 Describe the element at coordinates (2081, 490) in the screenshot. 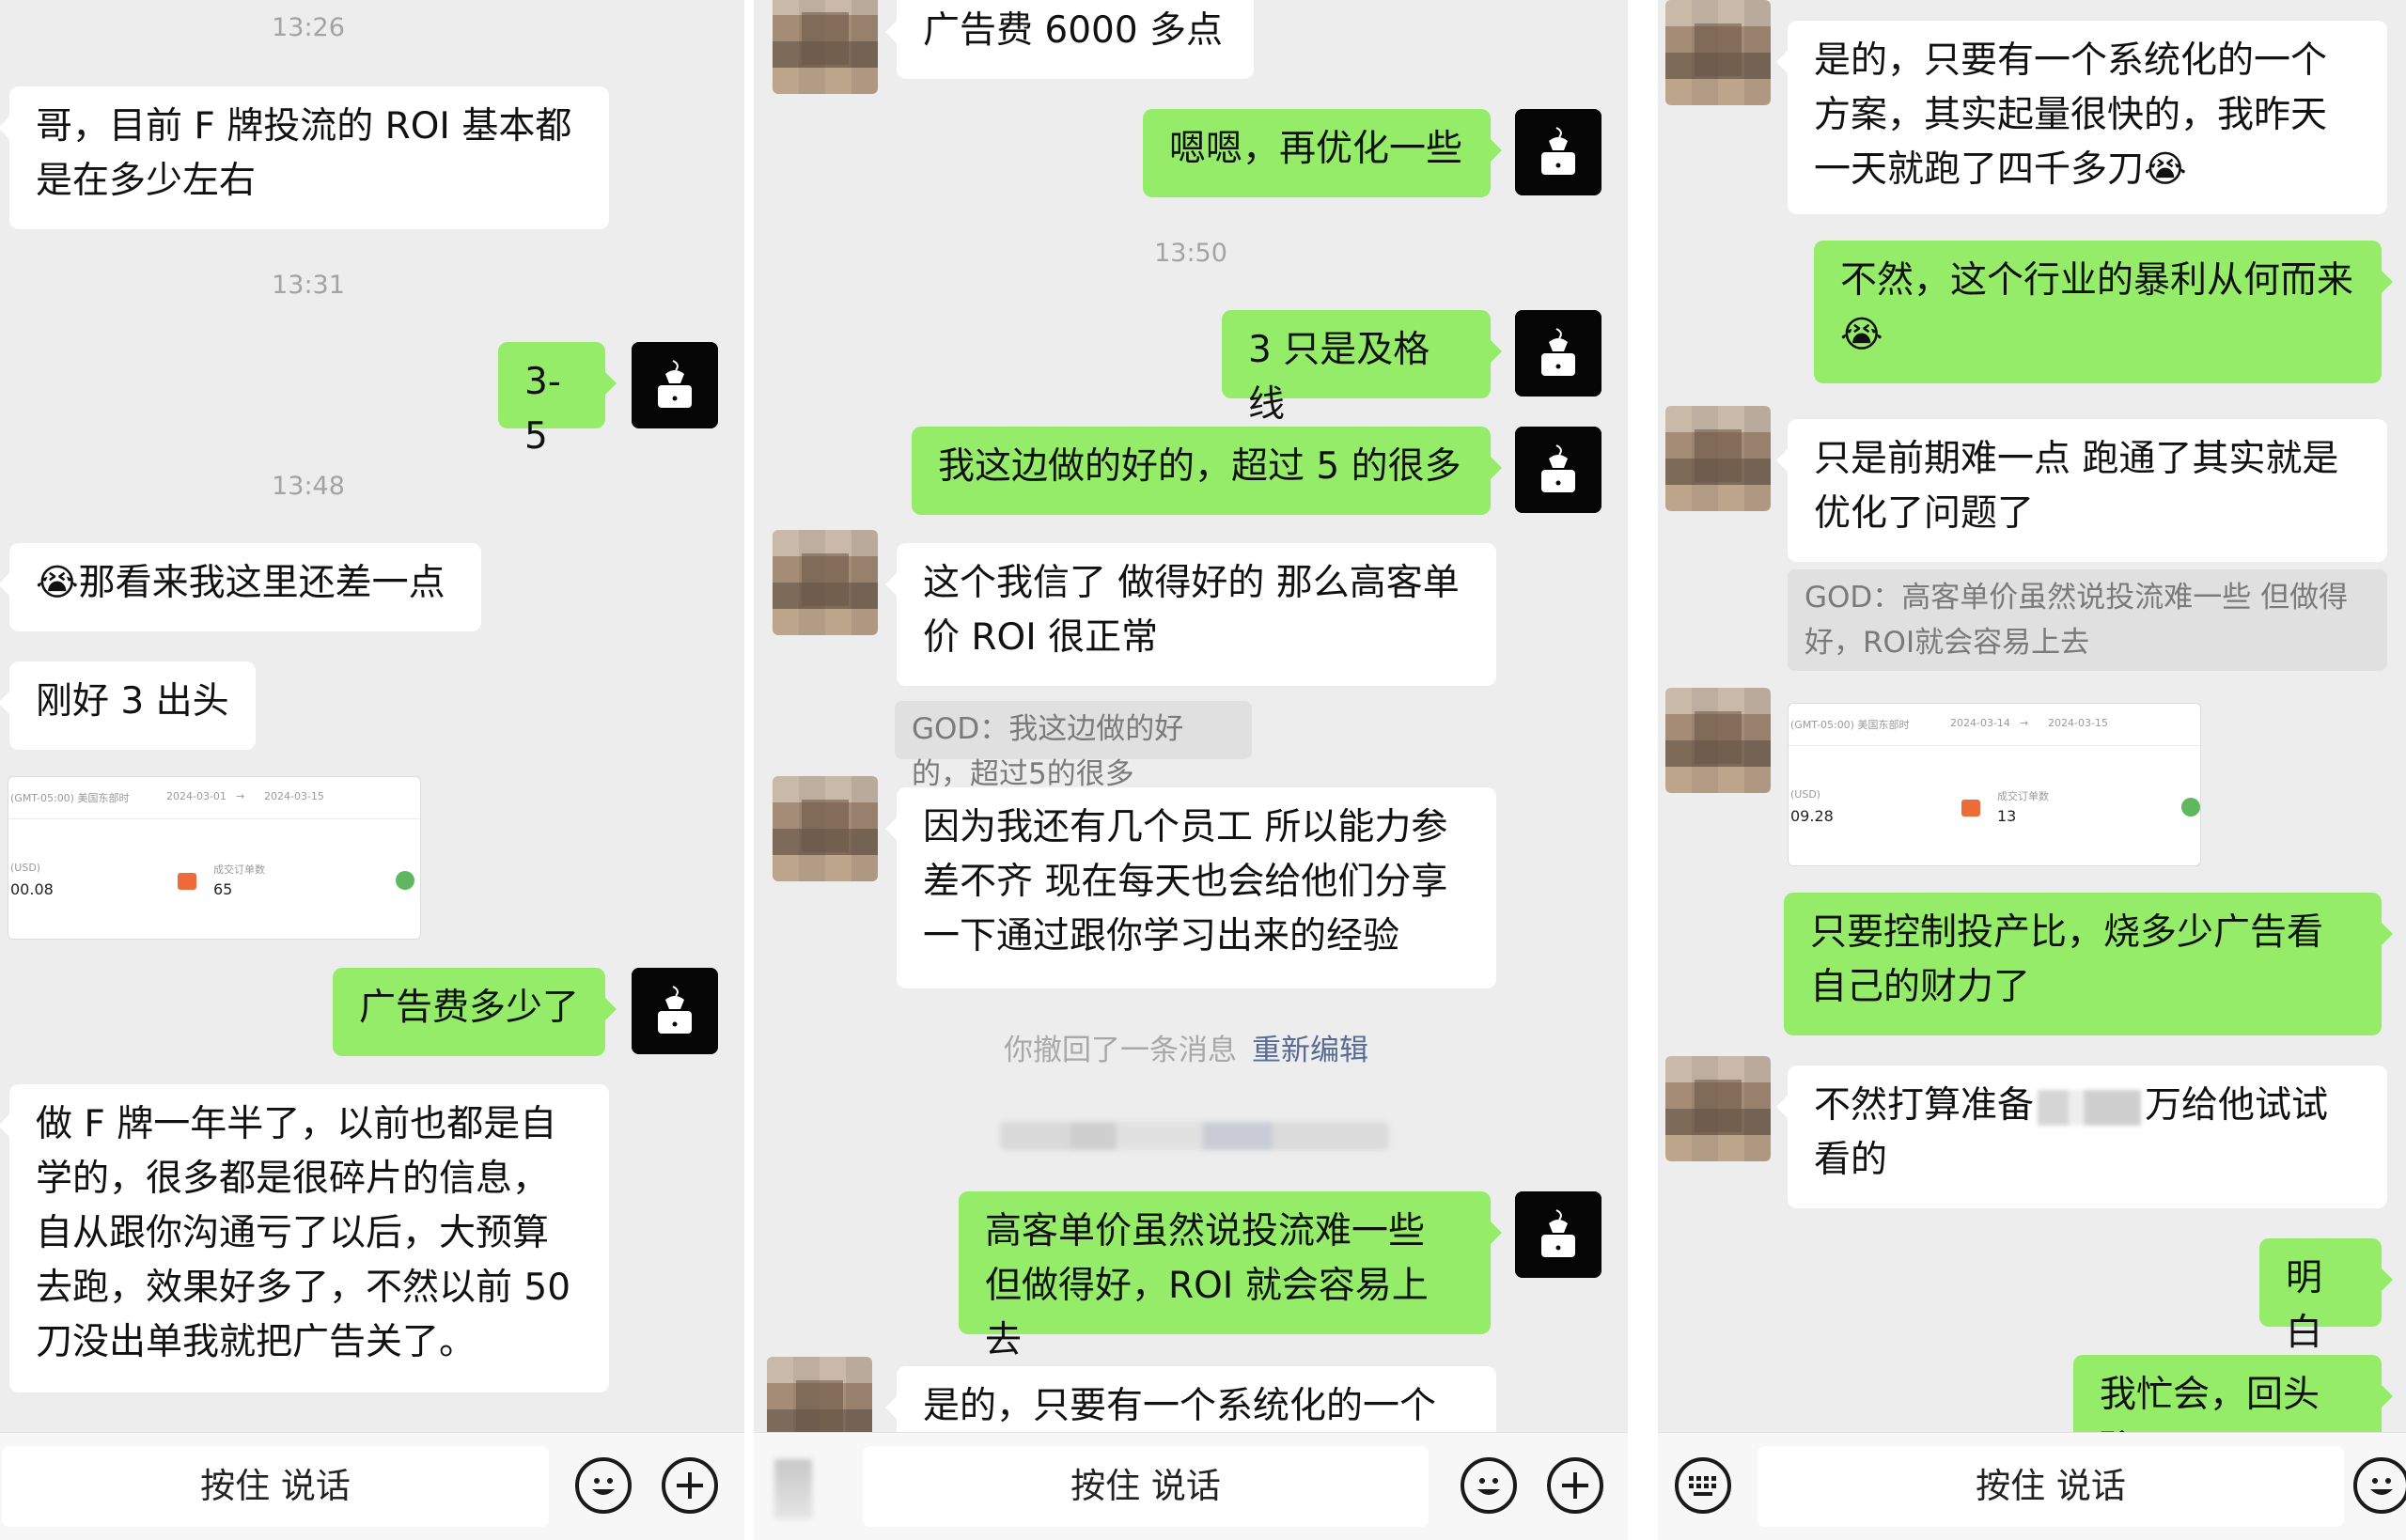

I see `message-bubble-incoming: 只是前期难一点 跑通了其实就是优化了问题了` at that location.